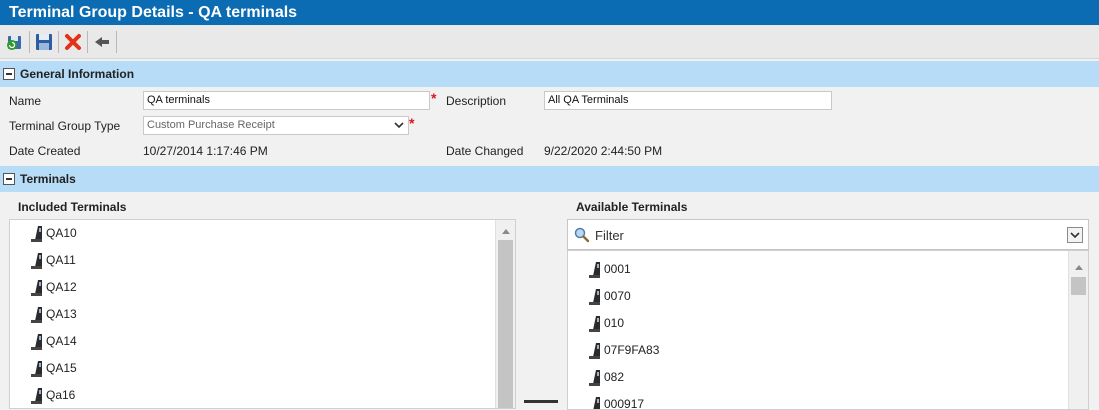  I want to click on list-item-label: 0001, so click(617, 269).